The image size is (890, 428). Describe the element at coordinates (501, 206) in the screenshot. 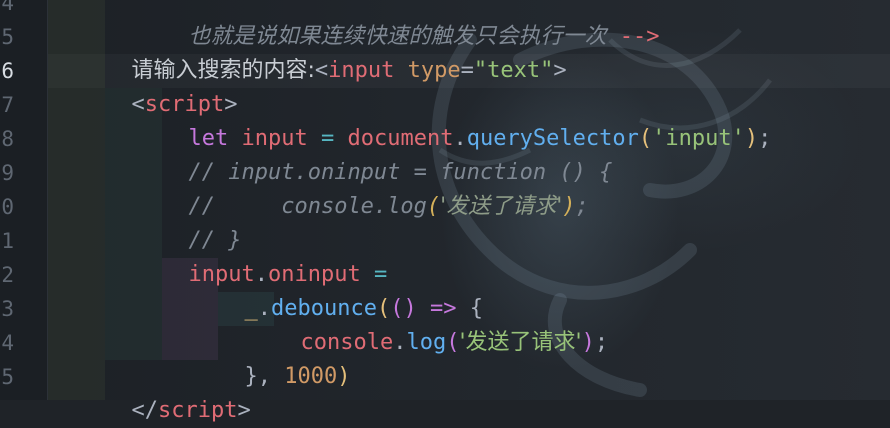

I see `comment-string: '发送了请求'` at that location.